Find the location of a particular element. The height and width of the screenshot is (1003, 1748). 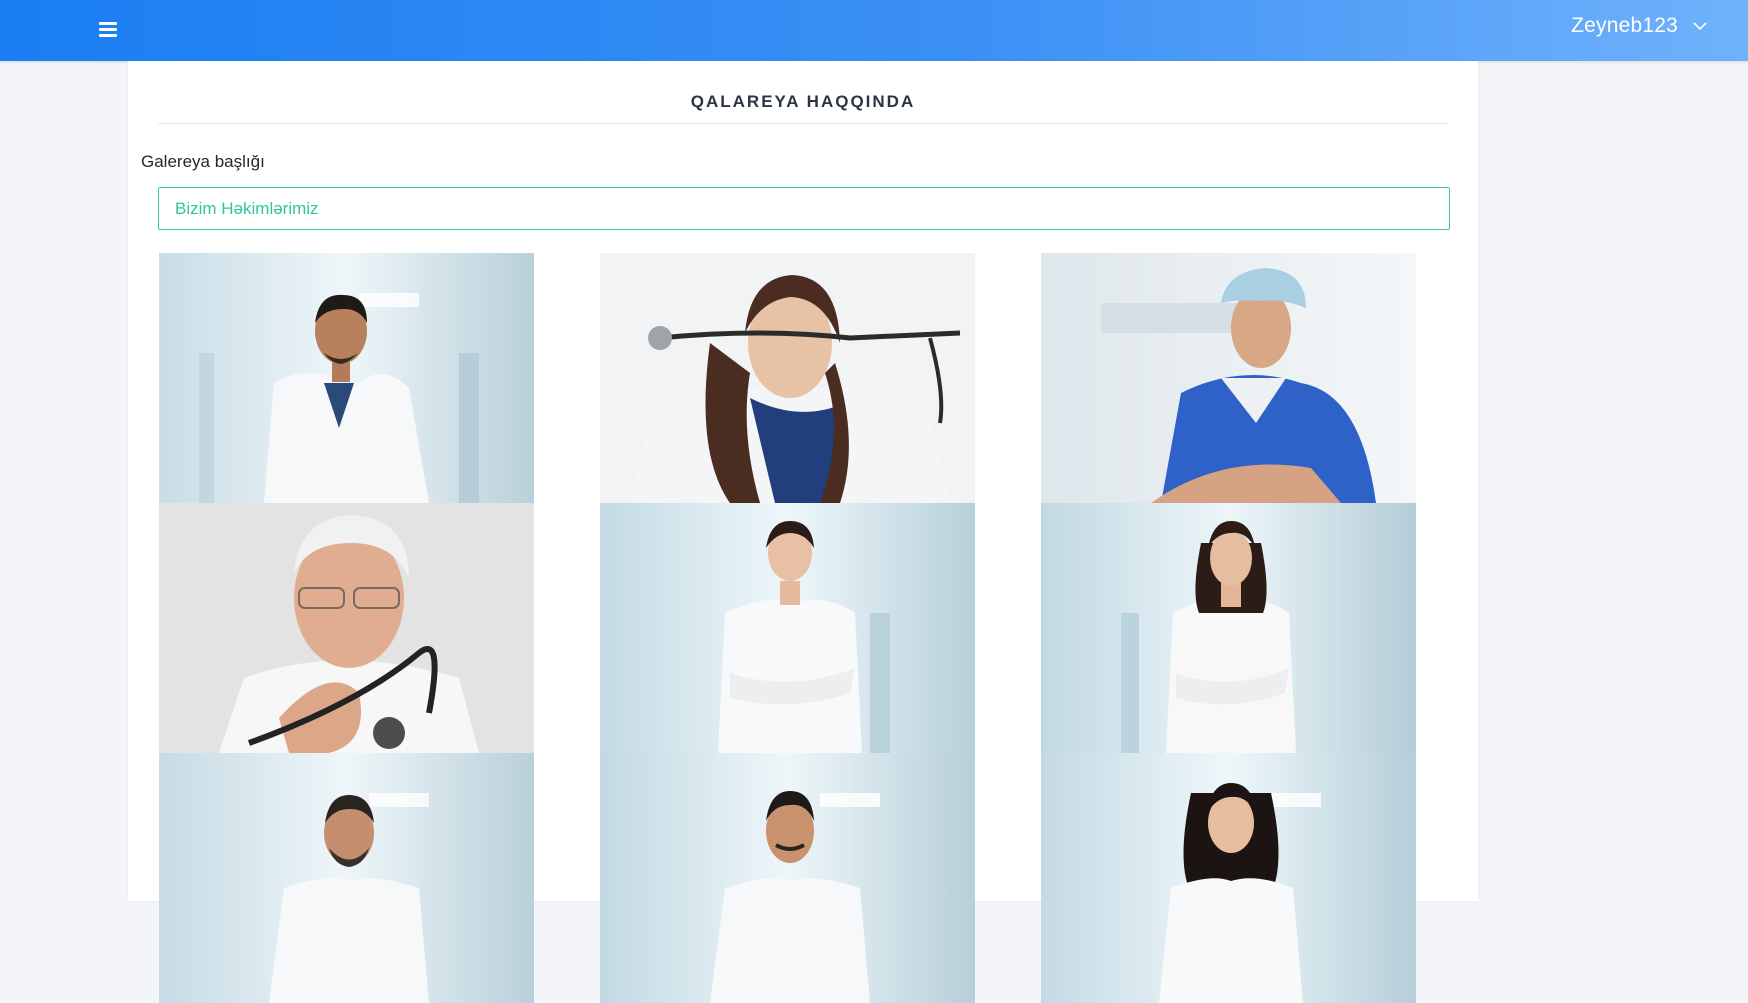

gallery-title-input is located at coordinates (804, 208).